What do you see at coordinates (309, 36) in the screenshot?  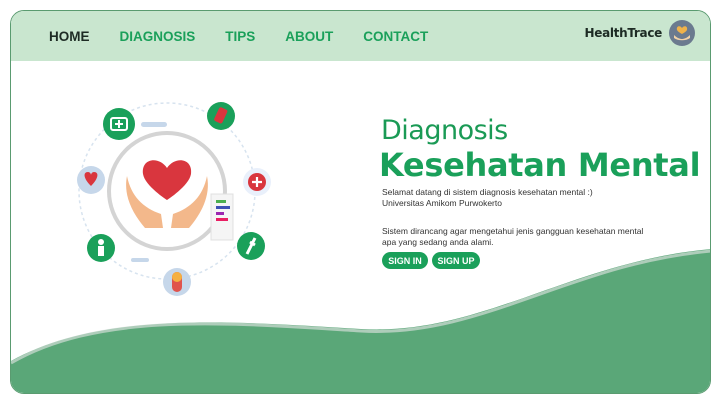 I see `nav-about: ABOUT` at bounding box center [309, 36].